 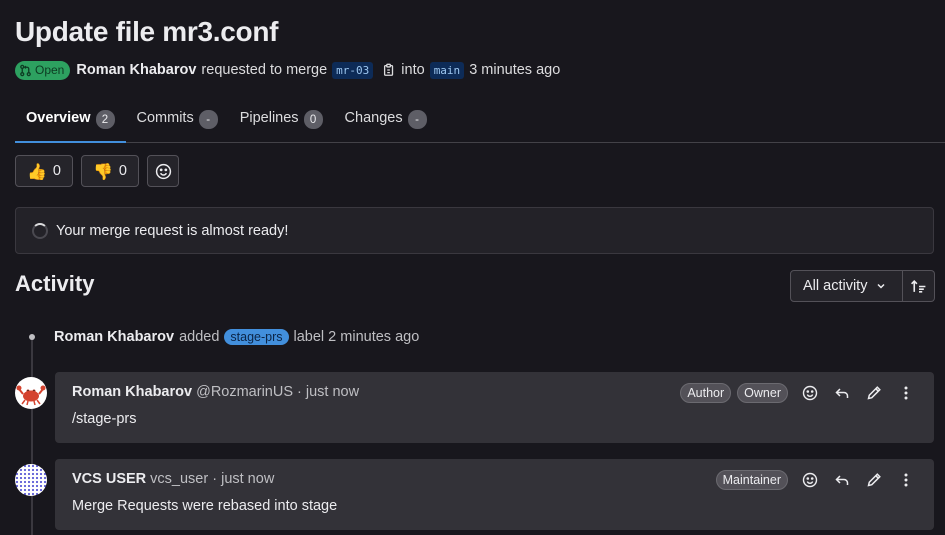 What do you see at coordinates (309, 337) in the screenshot?
I see `system-note-suffix: label` at bounding box center [309, 337].